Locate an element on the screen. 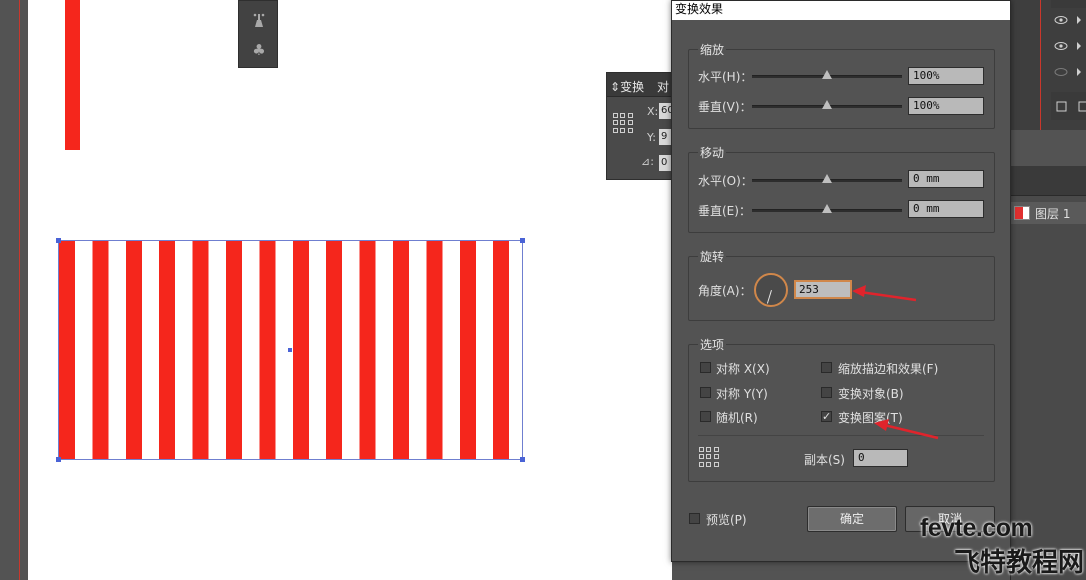 This screenshot has width=1086, height=580. watermark-domain: fevte.com is located at coordinates (976, 528).